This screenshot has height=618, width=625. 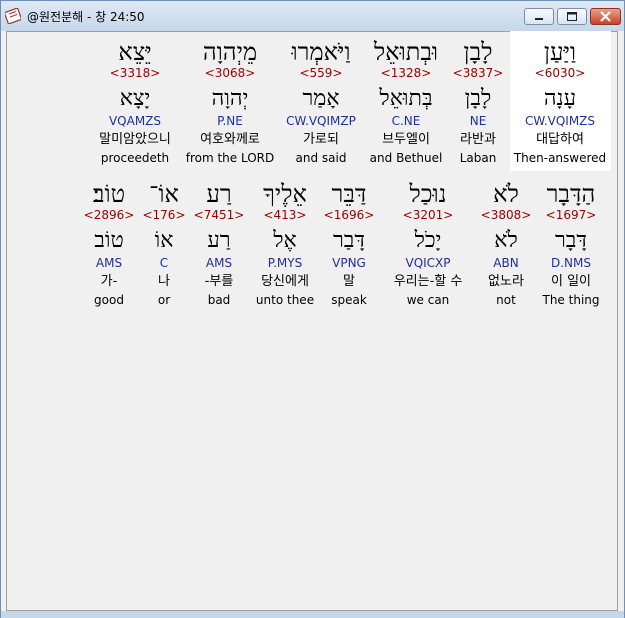 I want to click on word-strong: <1697>, so click(x=571, y=215).